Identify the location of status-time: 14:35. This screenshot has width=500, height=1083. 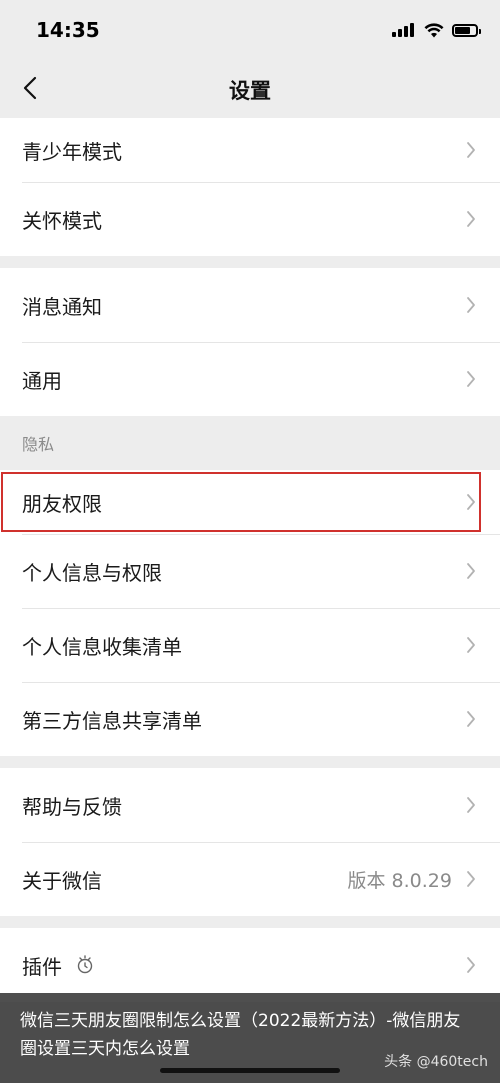
(68, 30).